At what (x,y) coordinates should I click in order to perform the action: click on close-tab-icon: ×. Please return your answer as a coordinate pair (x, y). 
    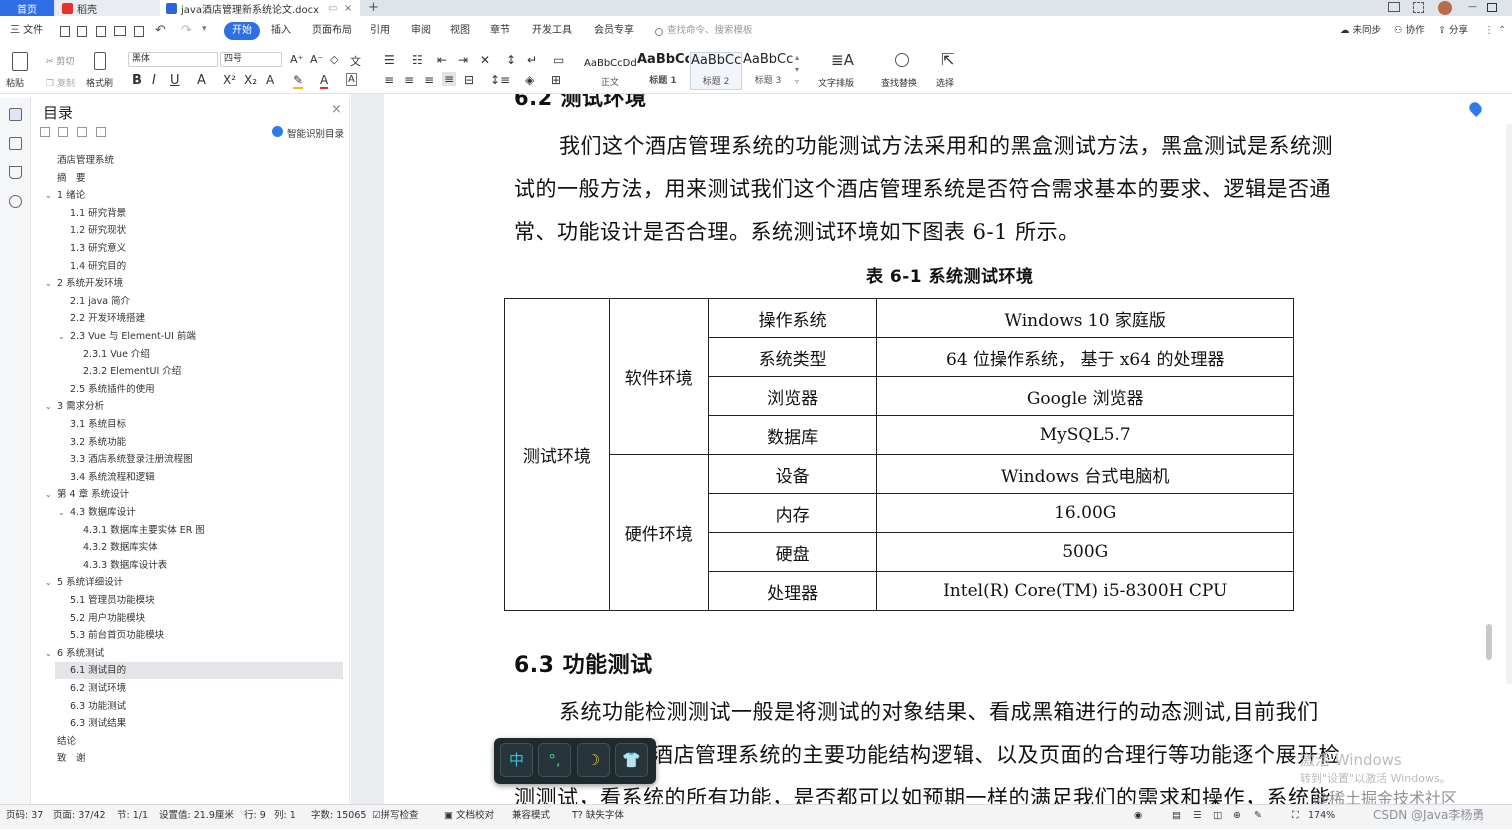
    Looking at the image, I should click on (348, 8).